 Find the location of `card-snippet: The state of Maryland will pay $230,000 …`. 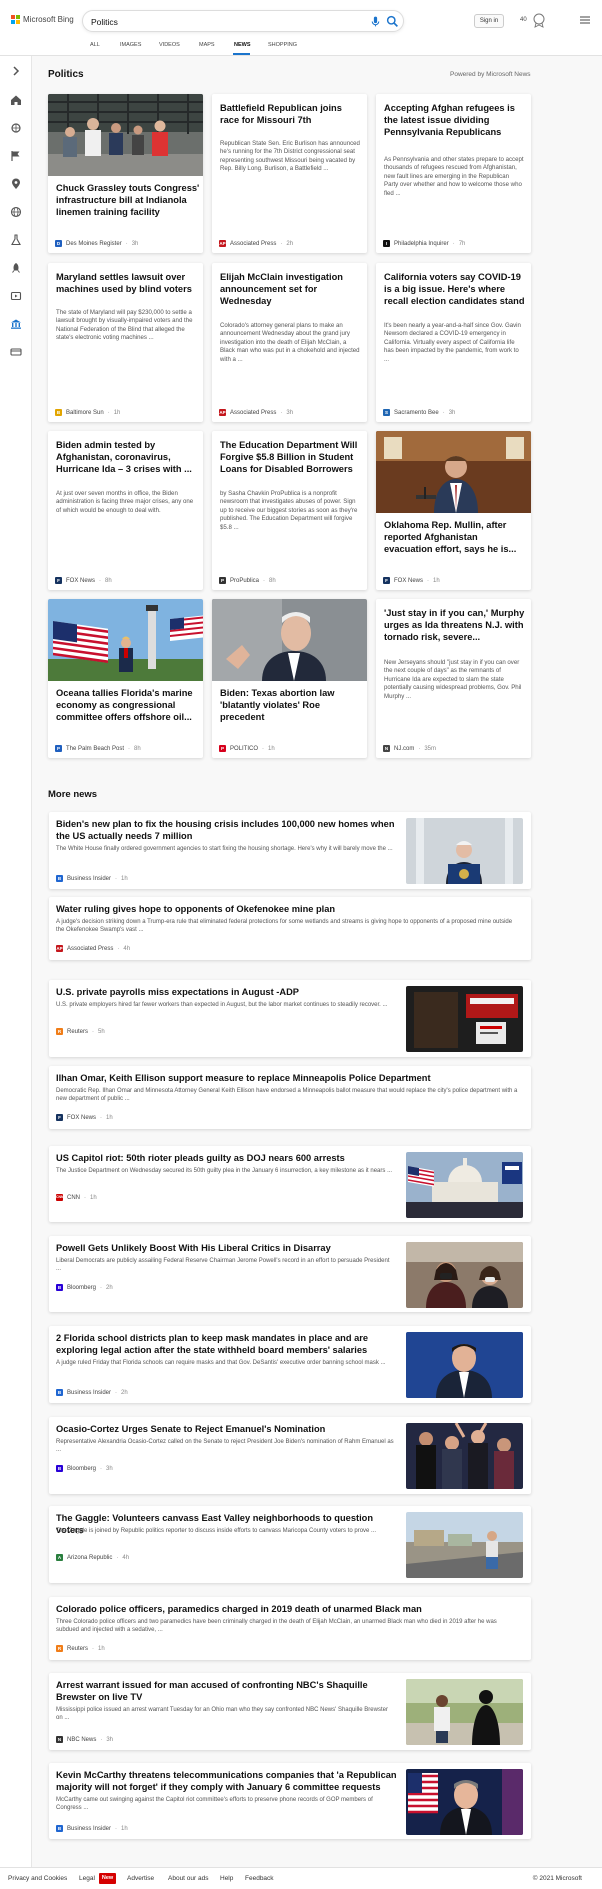

card-snippet: The state of Maryland will pay $230,000 … is located at coordinates (124, 325).